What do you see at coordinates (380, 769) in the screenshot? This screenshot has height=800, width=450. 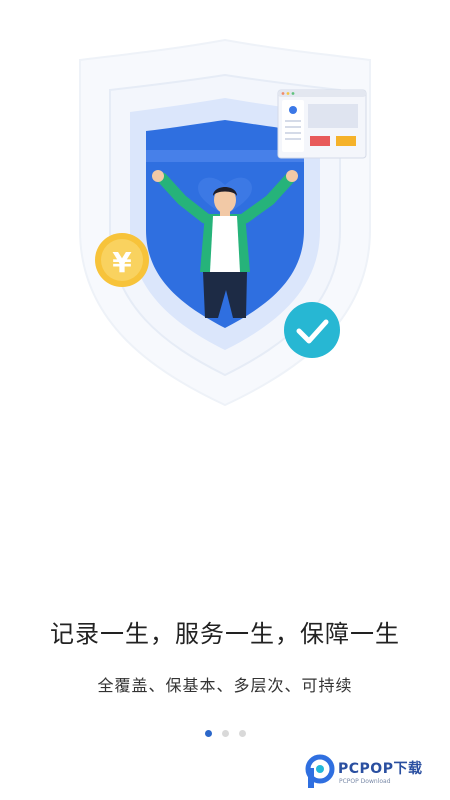 I see `watermark-brand: PCPOP下载` at bounding box center [380, 769].